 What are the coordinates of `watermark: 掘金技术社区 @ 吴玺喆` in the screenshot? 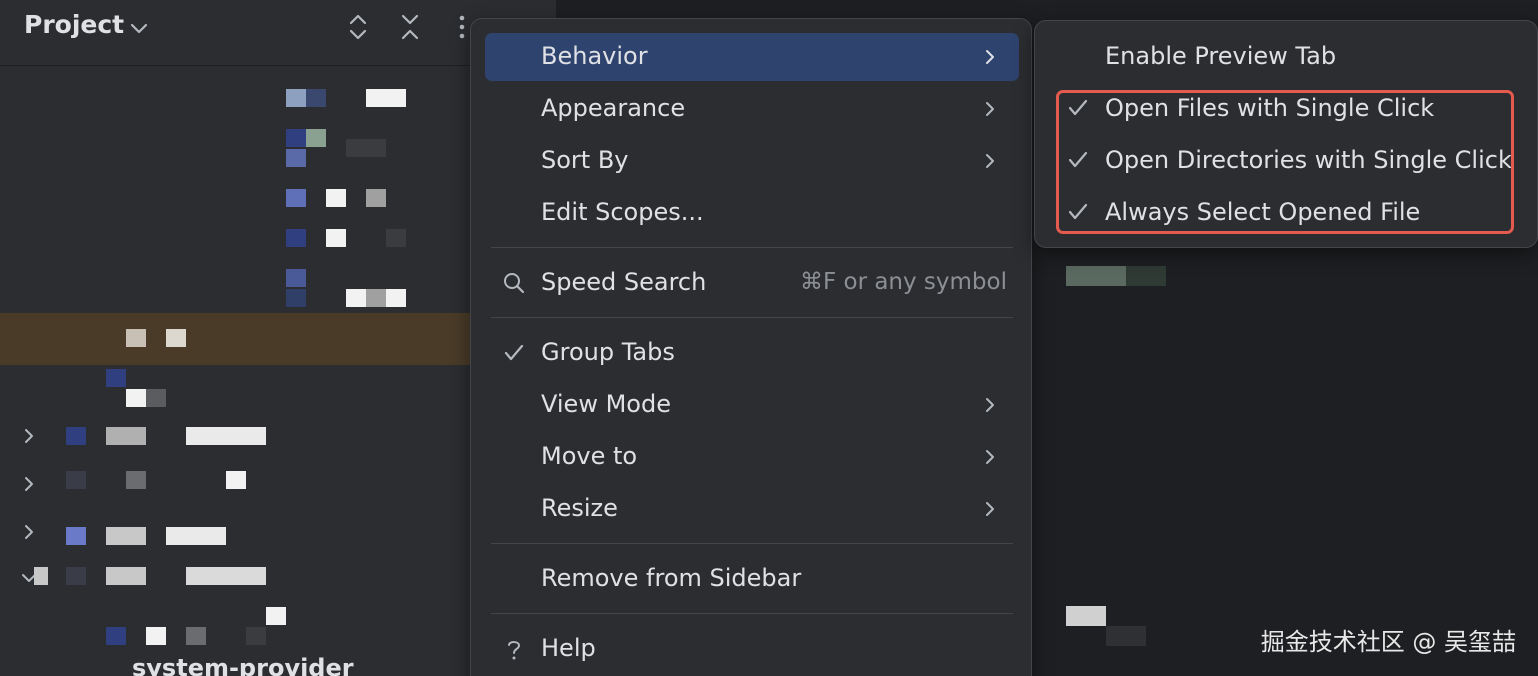 It's located at (1388, 642).